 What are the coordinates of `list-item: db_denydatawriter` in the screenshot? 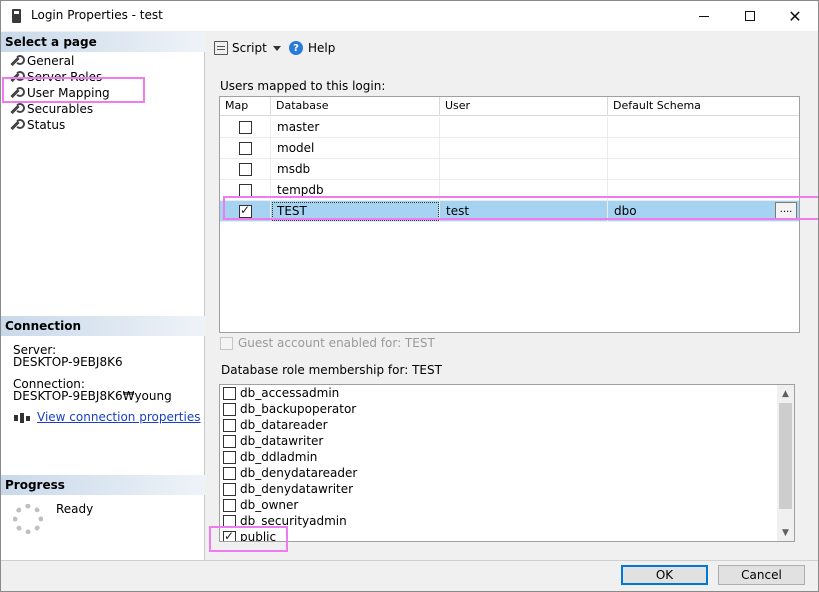 It's located at (288, 489).